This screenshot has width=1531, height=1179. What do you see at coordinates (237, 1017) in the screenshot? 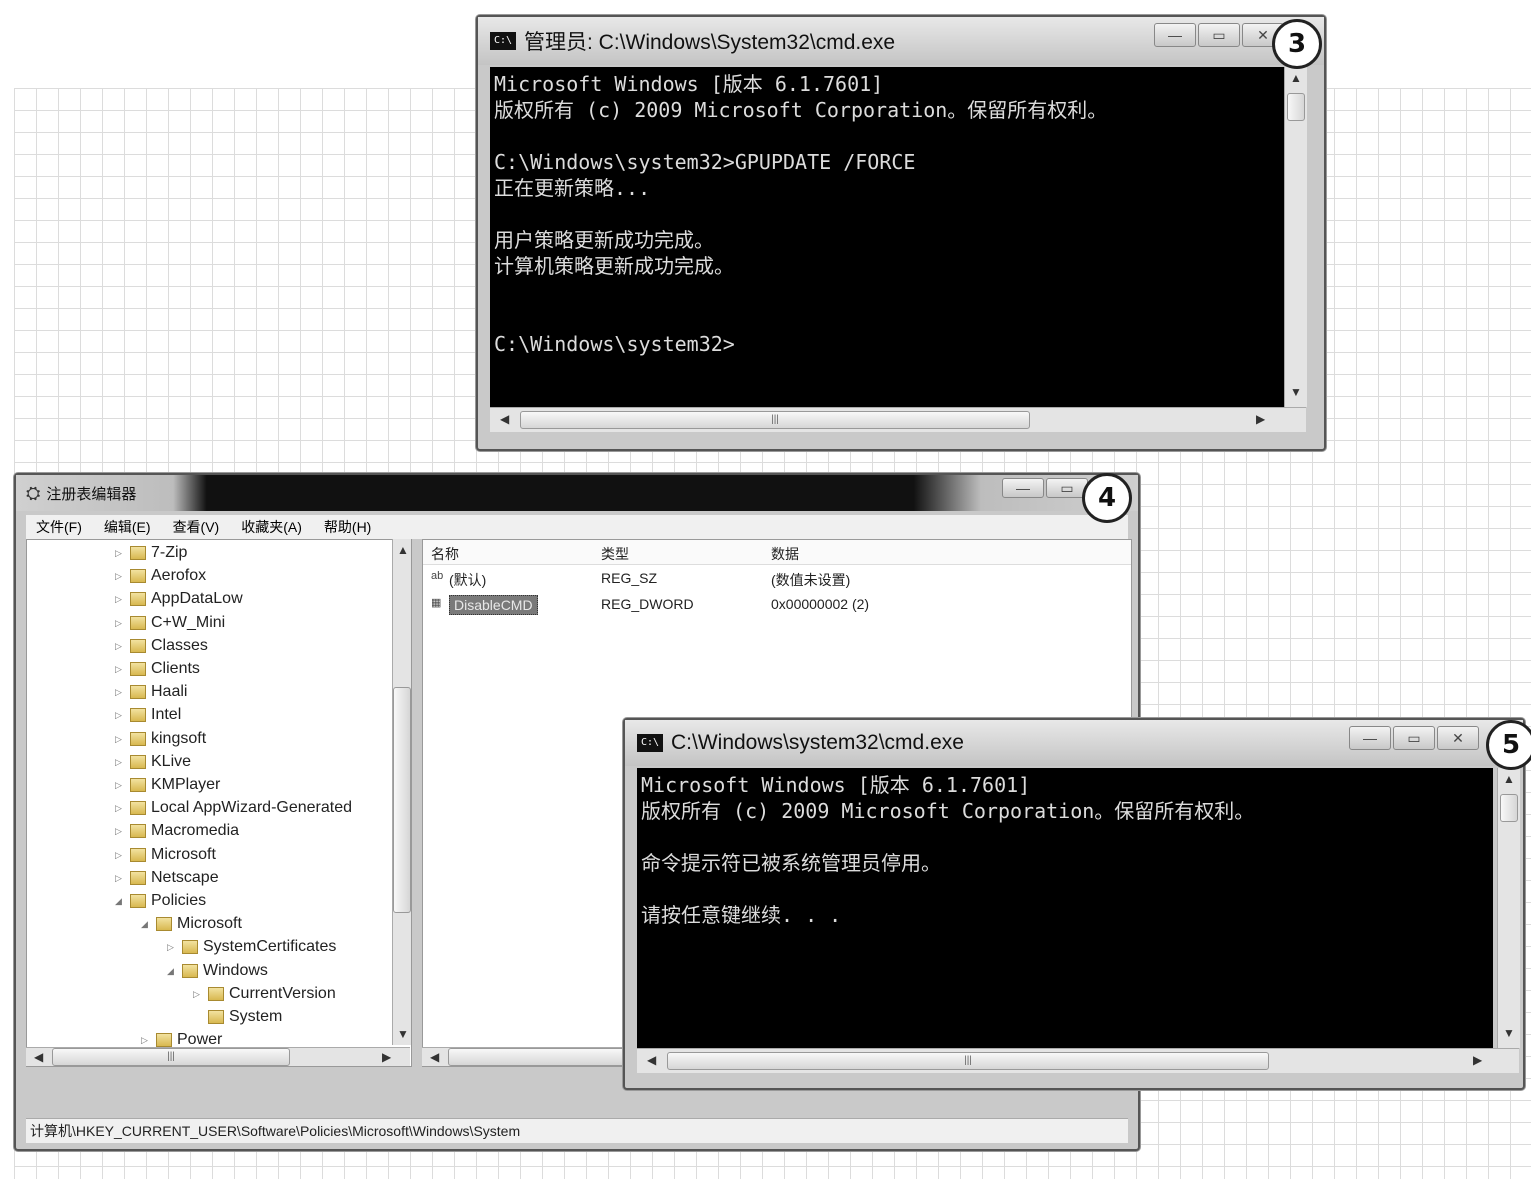
I see `tree-item: System` at bounding box center [237, 1017].